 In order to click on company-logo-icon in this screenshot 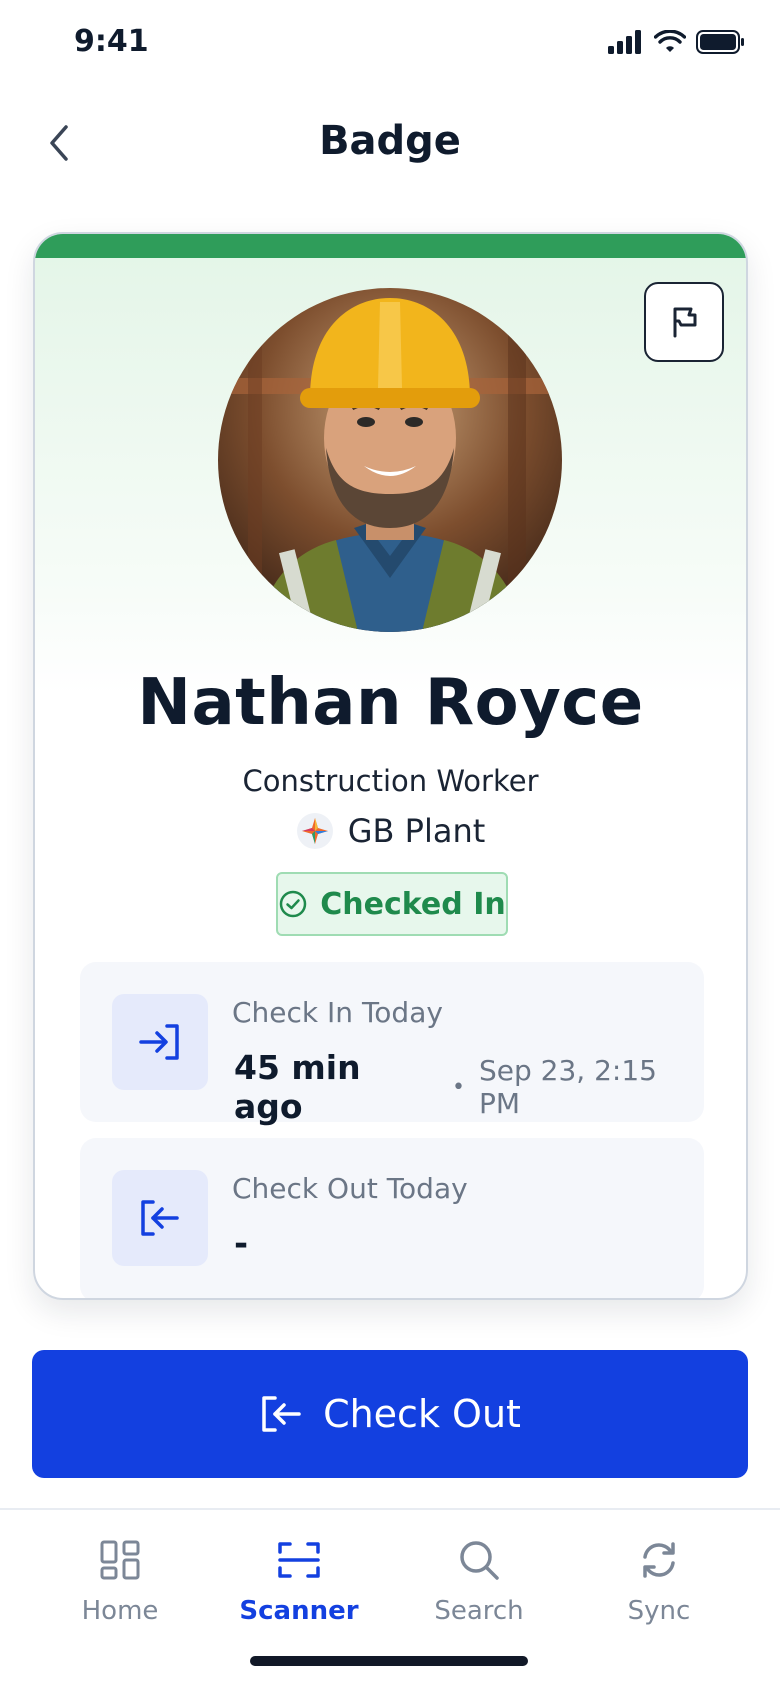, I will do `click(314, 831)`.